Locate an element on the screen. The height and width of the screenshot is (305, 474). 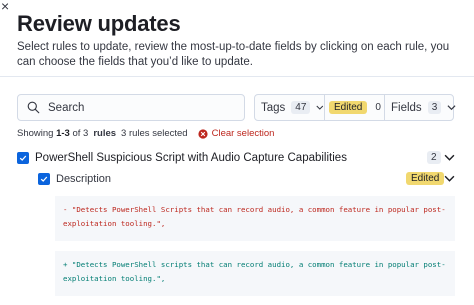
fields-count-badge: 3 is located at coordinates (434, 107).